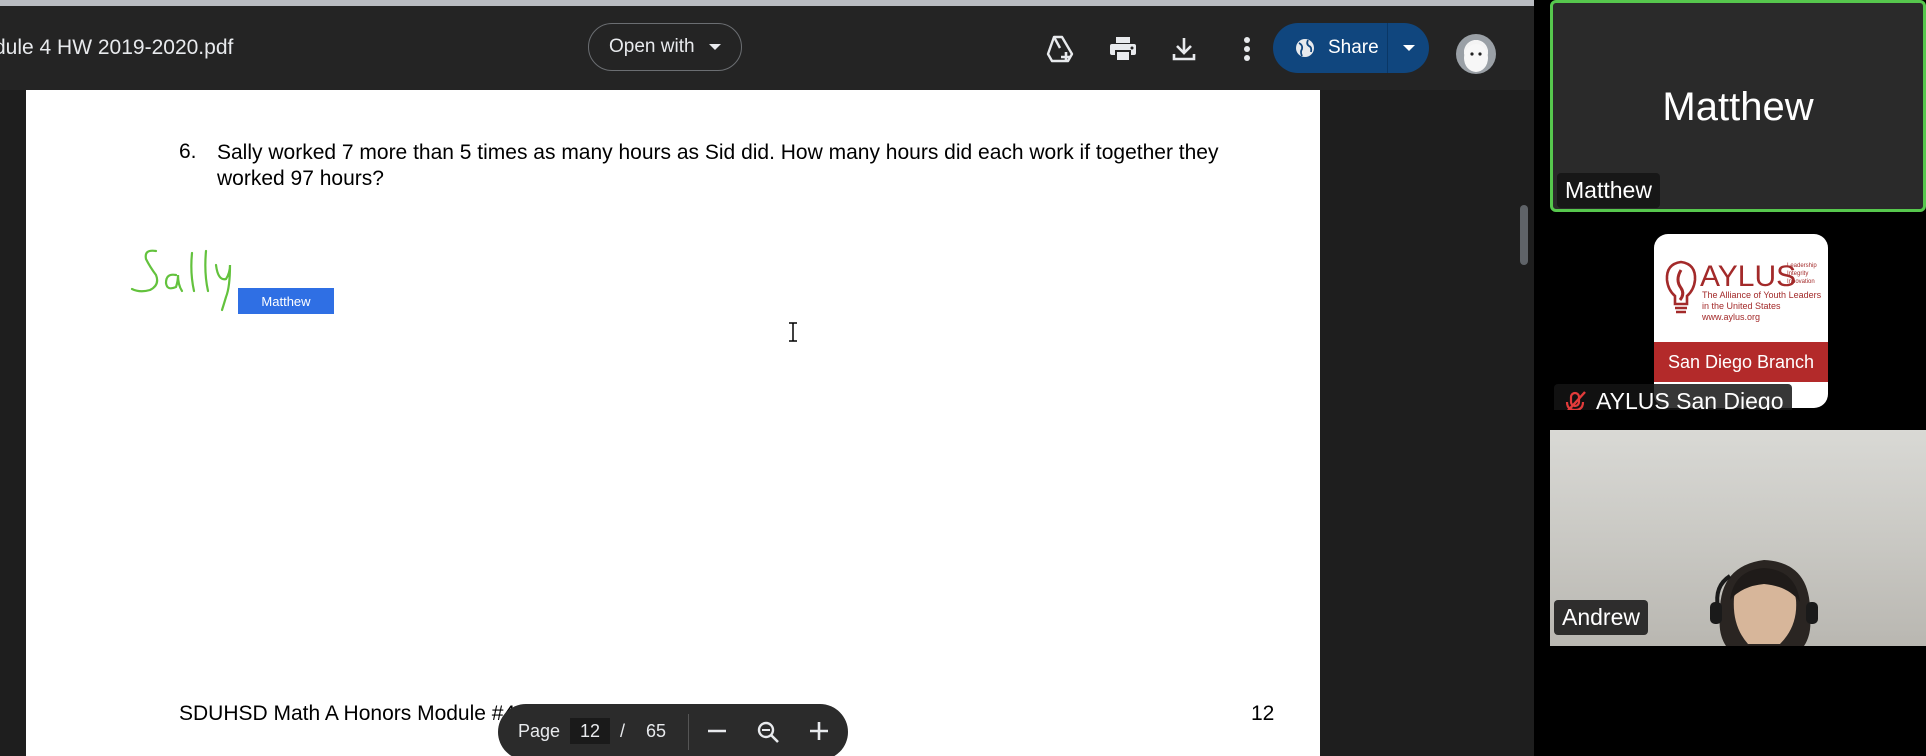  What do you see at coordinates (768, 732) in the screenshot?
I see `zoom-fit-icon` at bounding box center [768, 732].